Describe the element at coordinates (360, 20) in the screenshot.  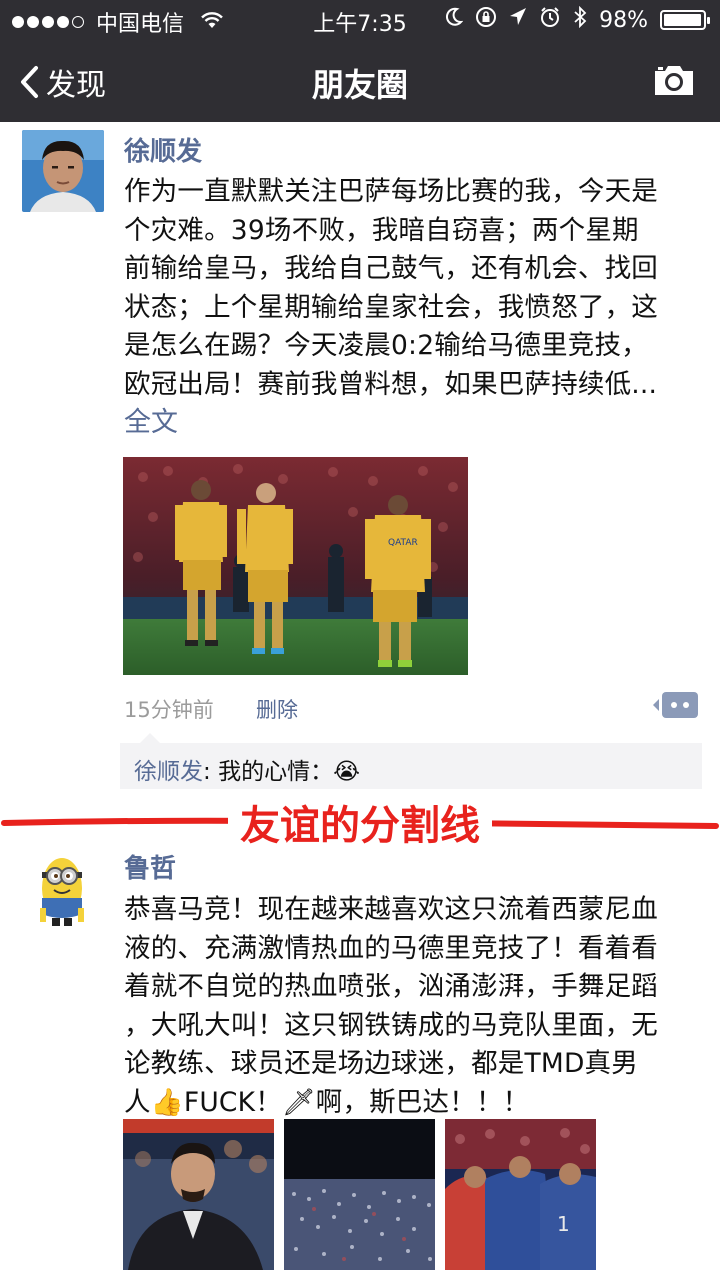
I see `status-bar: 中国电信 上午7:35 98%` at that location.